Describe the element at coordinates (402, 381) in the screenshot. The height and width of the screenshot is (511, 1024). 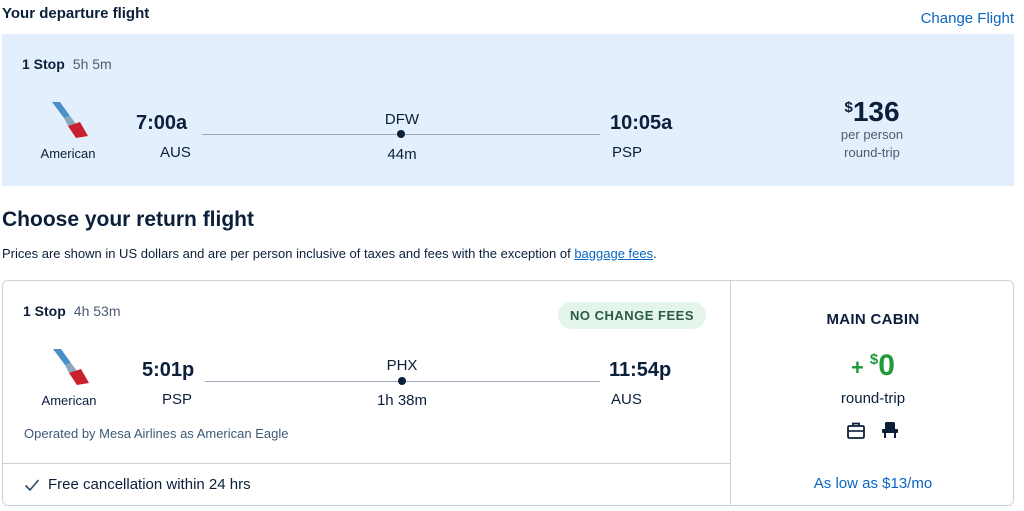
I see `return-via-dot` at that location.